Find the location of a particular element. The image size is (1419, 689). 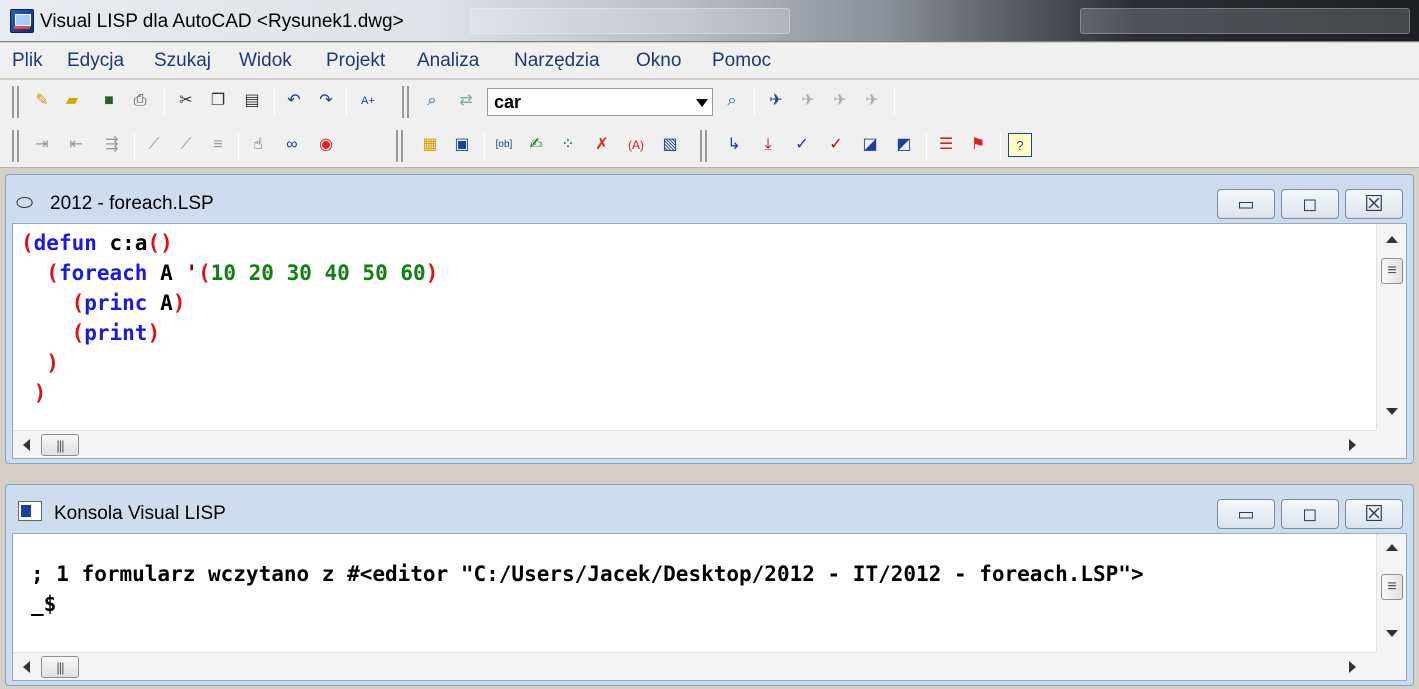

quit-icon: ◪ is located at coordinates (870, 145).